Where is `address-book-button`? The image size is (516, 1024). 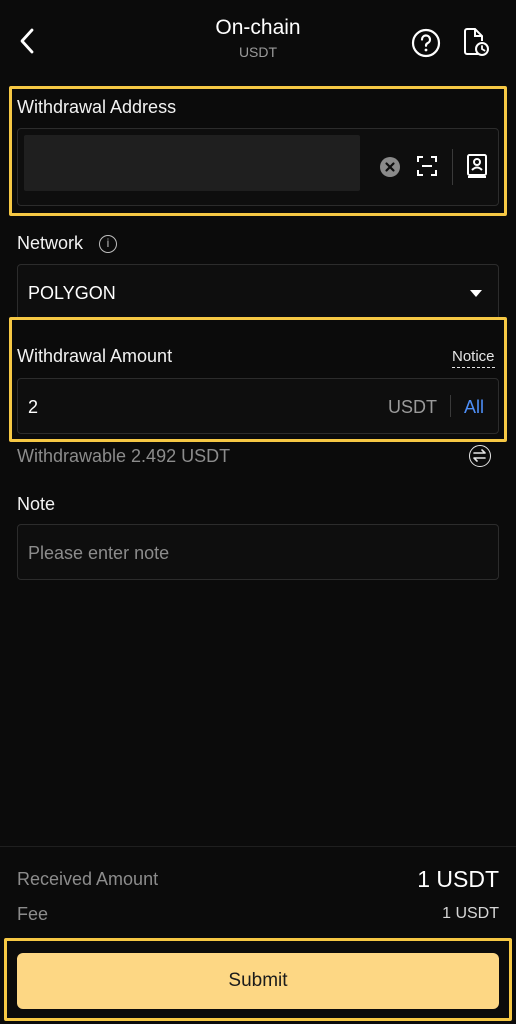
address-book-button is located at coordinates (477, 166).